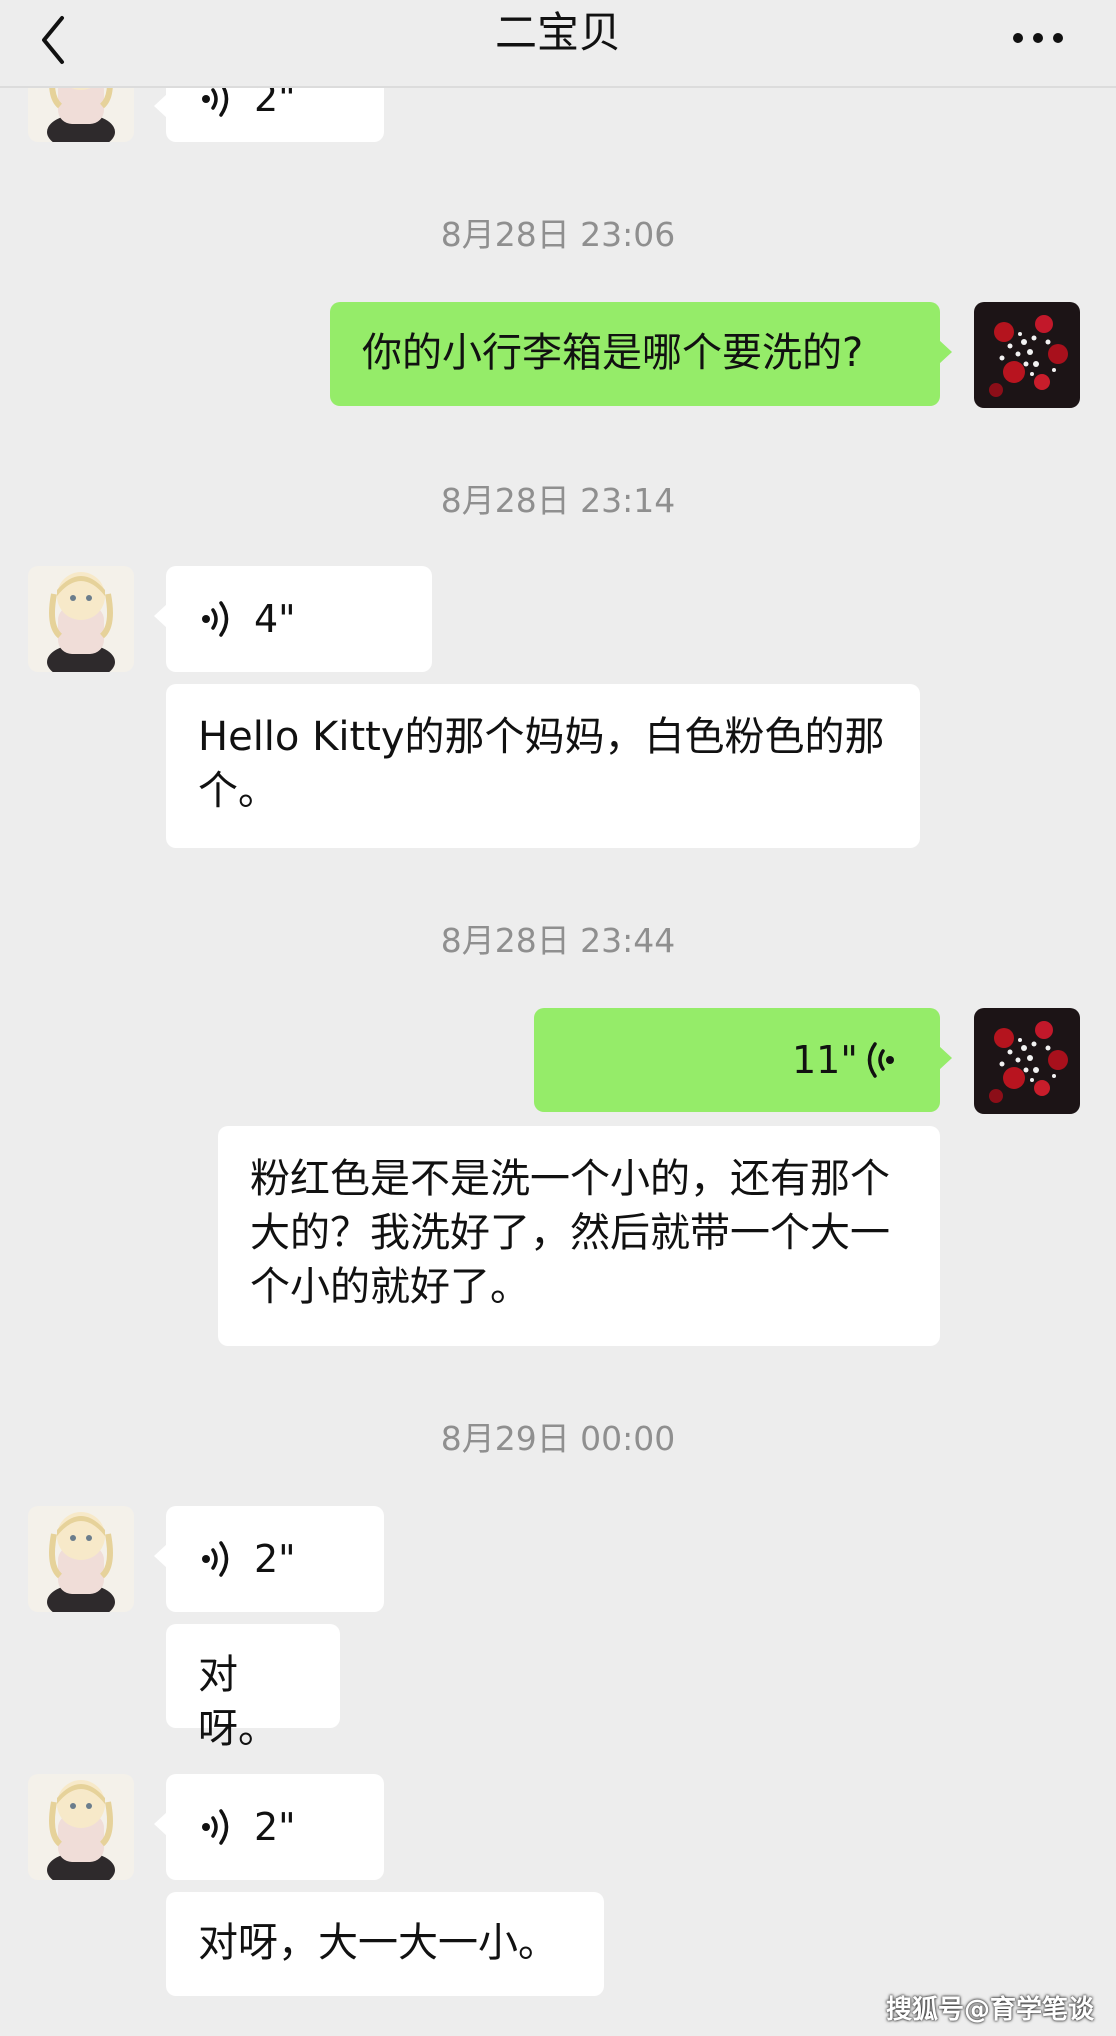 This screenshot has width=1116, height=2036. I want to click on back-button, so click(63, 40).